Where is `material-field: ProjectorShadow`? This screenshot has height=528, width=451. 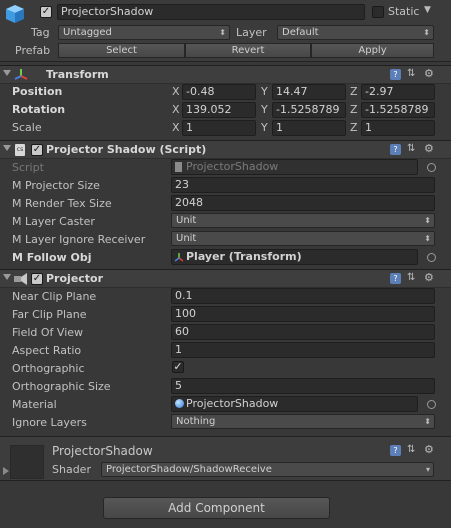
material-field: ProjectorShadow is located at coordinates (294, 404).